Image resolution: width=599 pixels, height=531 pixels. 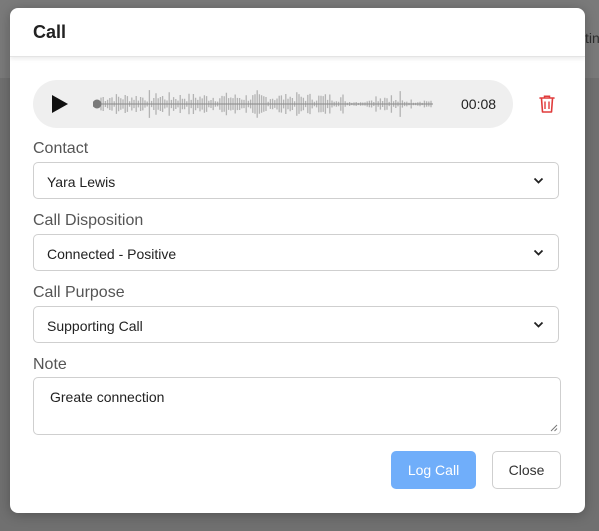 I want to click on close-button: Close, so click(x=526, y=470).